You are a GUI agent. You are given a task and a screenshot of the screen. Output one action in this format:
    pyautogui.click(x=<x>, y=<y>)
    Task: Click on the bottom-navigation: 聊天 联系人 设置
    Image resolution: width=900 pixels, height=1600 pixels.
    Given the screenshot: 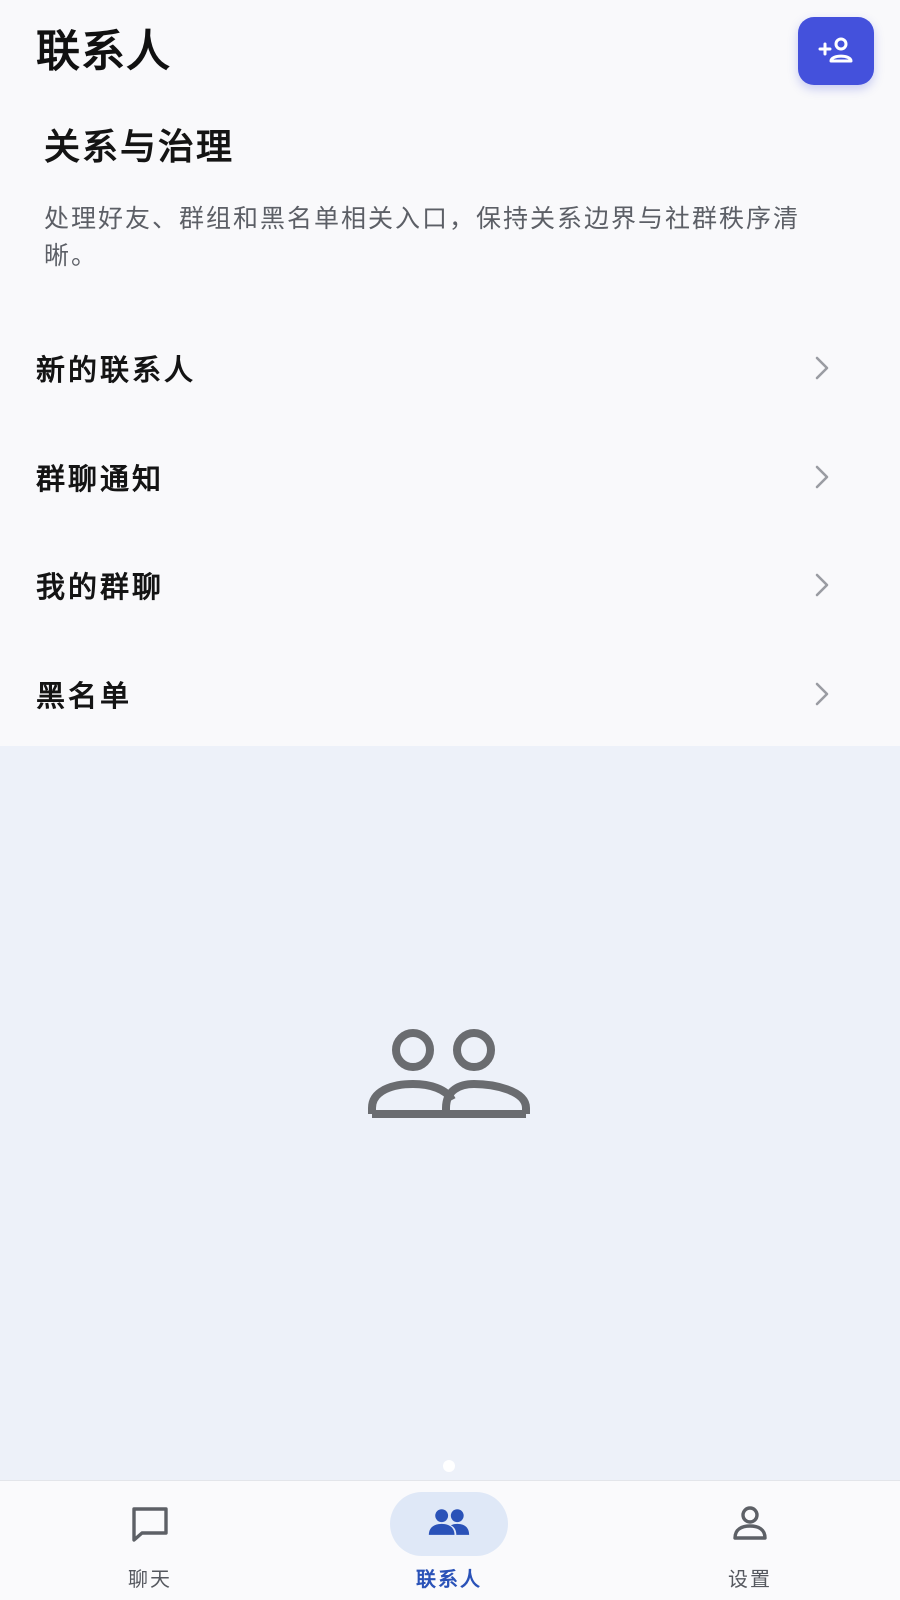 What is the action you would take?
    pyautogui.click(x=450, y=1540)
    